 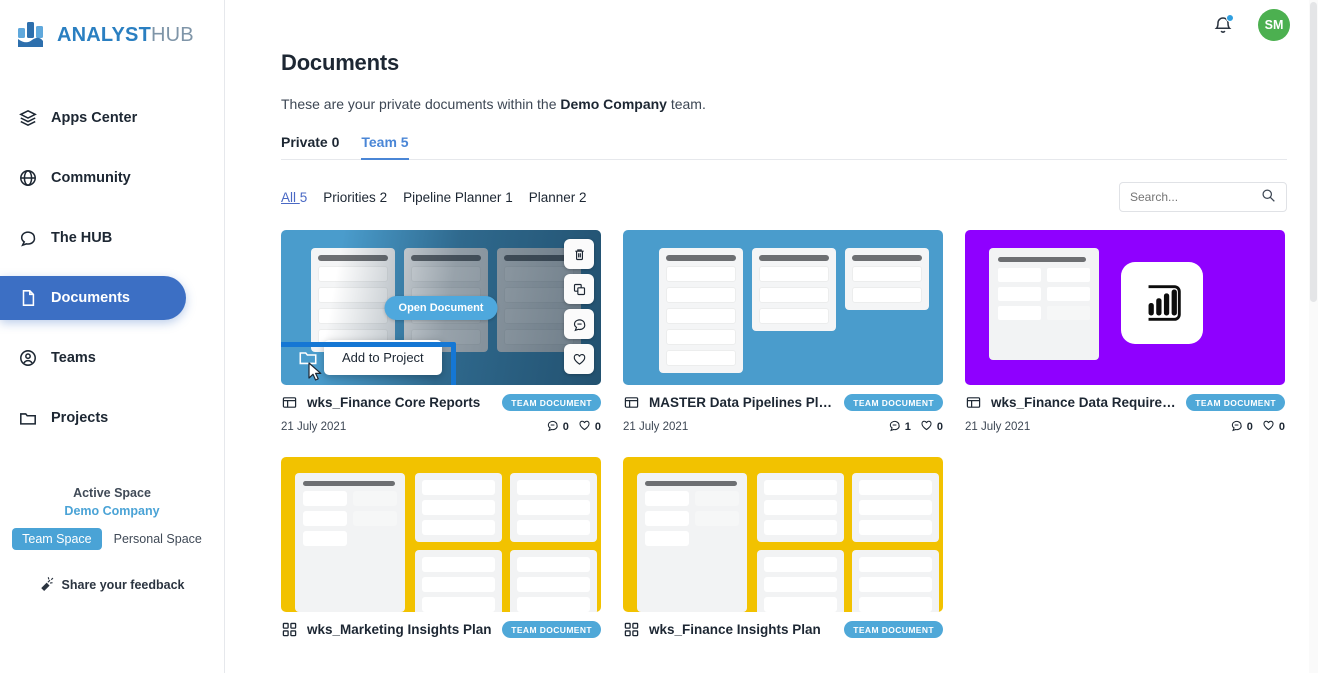 What do you see at coordinates (57, 539) in the screenshot?
I see `team-space-button: Team Space` at bounding box center [57, 539].